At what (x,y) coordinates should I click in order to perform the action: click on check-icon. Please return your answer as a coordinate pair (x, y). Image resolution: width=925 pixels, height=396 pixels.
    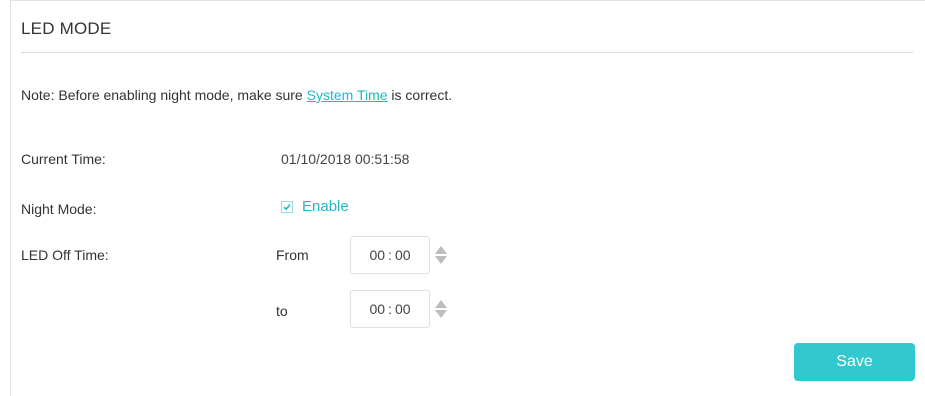
    Looking at the image, I should click on (287, 206).